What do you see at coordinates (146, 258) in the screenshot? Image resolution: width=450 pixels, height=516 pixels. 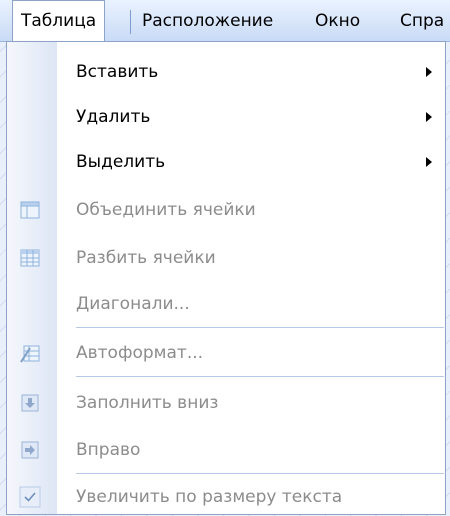 I see `menu-item-label: Разбить ячейки` at bounding box center [146, 258].